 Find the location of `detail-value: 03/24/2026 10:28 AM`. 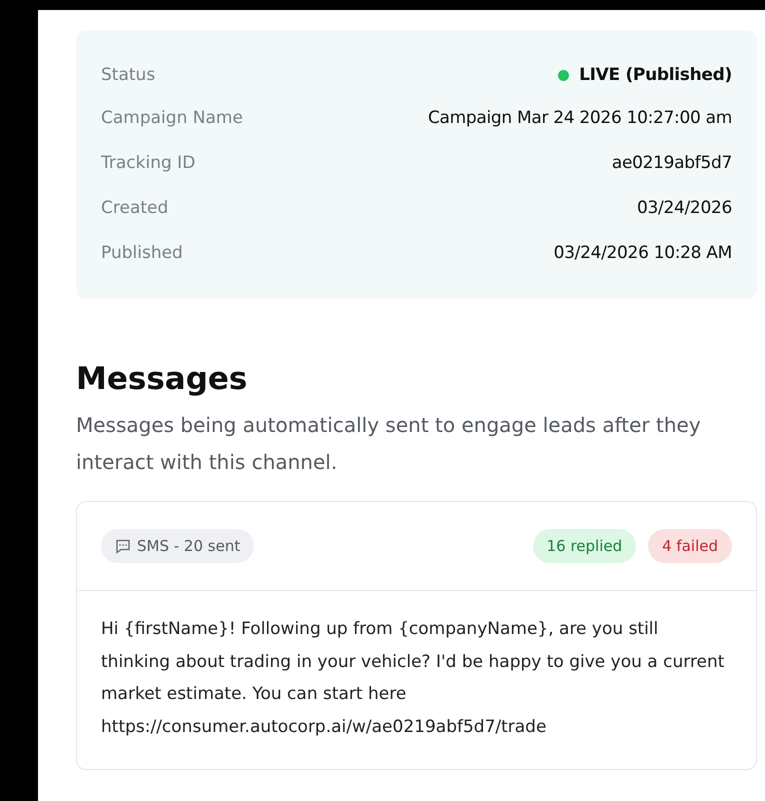

detail-value: 03/24/2026 10:28 AM is located at coordinates (643, 252).